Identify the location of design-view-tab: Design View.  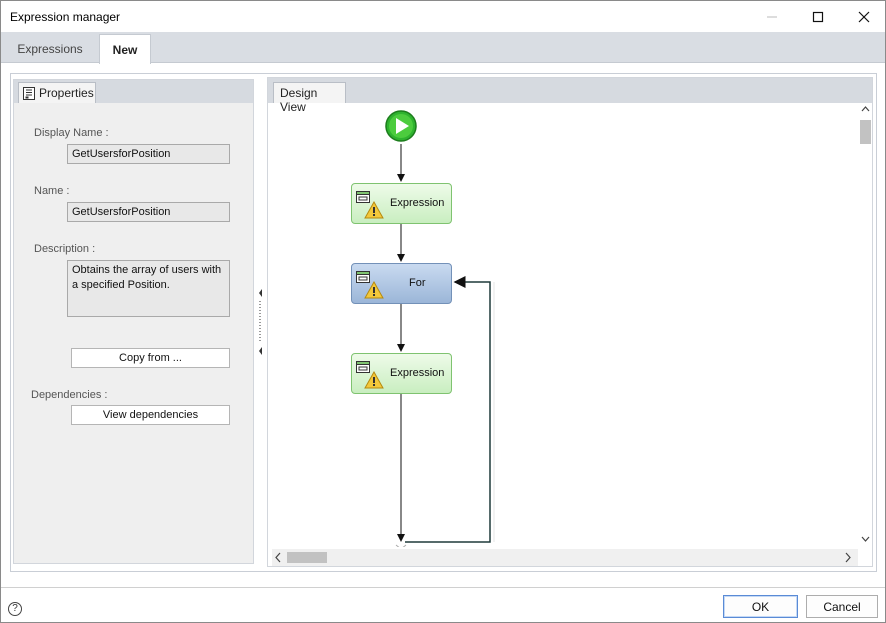
(309, 98).